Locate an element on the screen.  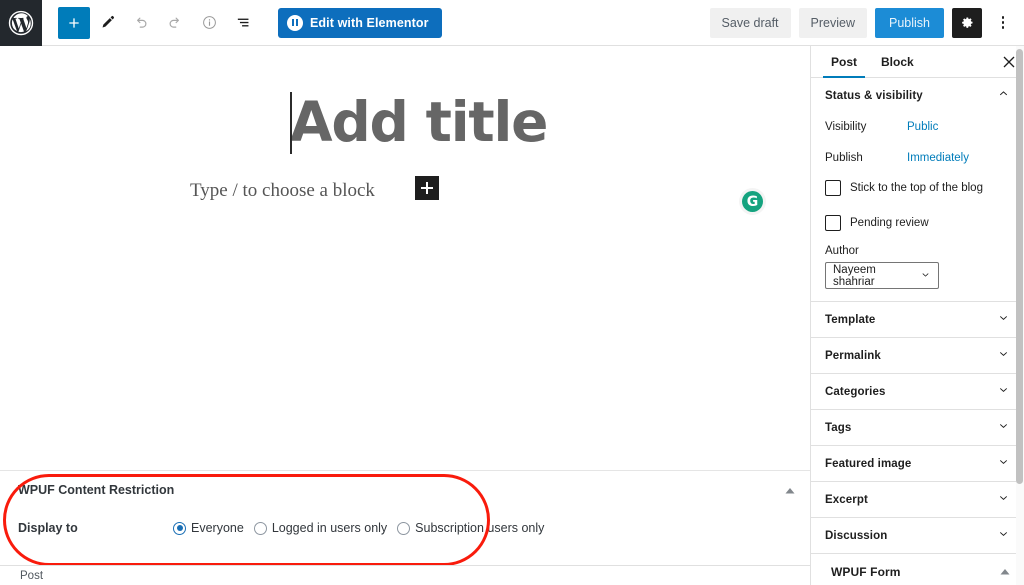
metabox-title: WPUF Content Restriction is located at coordinates (96, 490).